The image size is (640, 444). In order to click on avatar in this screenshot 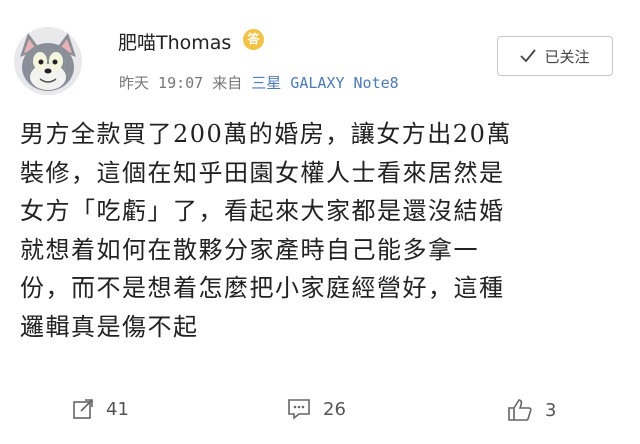, I will do `click(48, 61)`.